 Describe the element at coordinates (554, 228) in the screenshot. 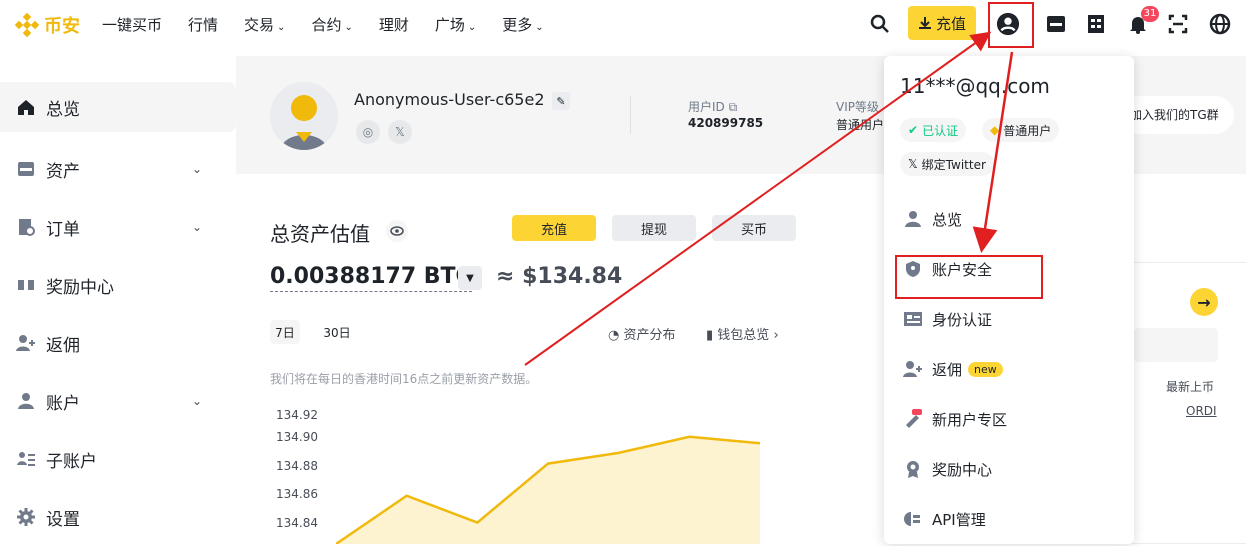

I see `deposit-button: 充值` at that location.